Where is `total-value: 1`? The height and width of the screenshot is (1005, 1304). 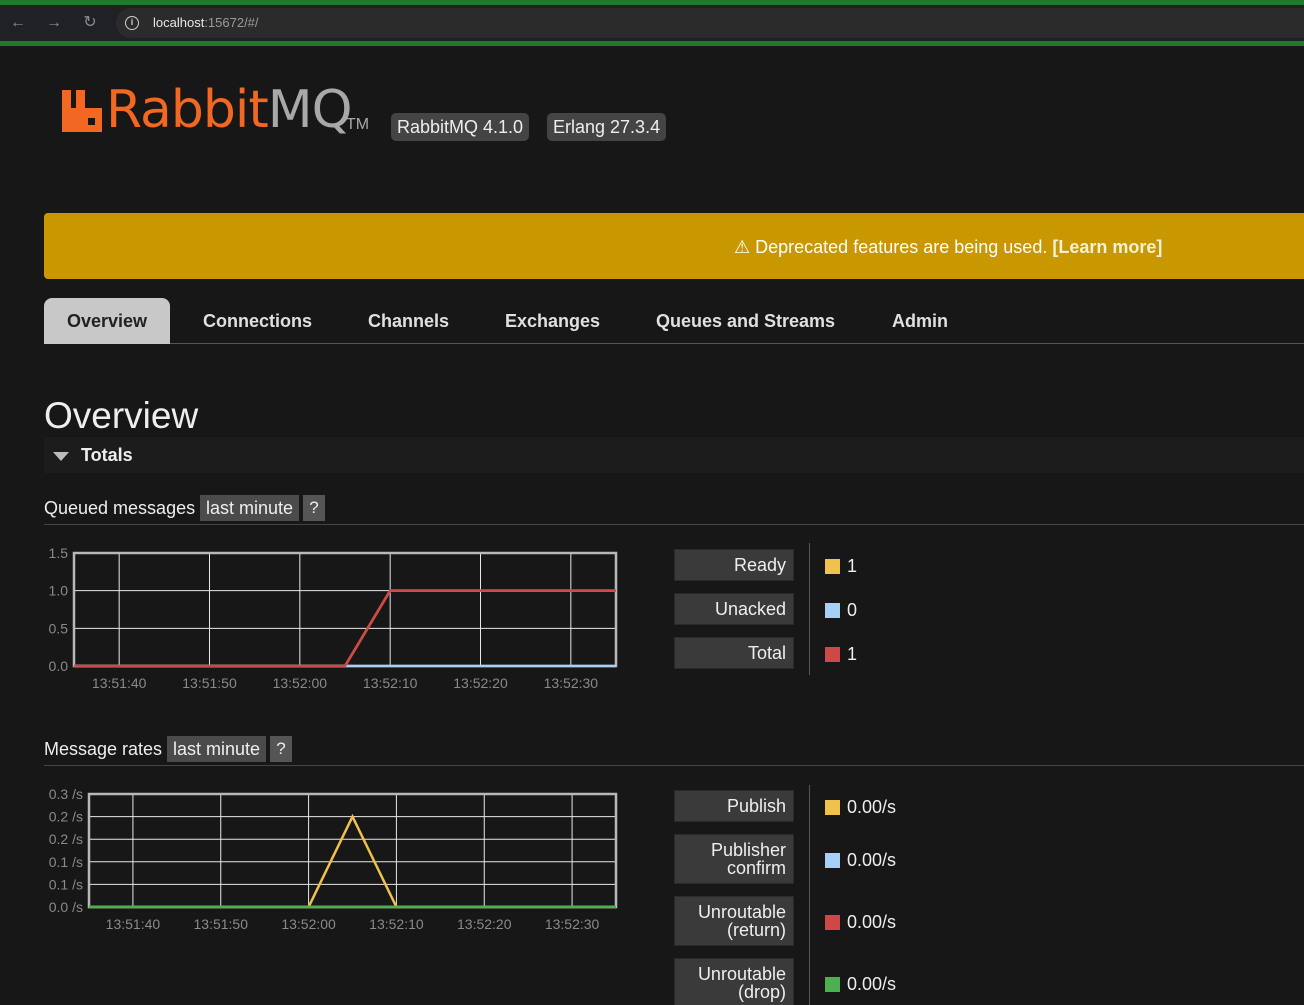
total-value: 1 is located at coordinates (852, 654).